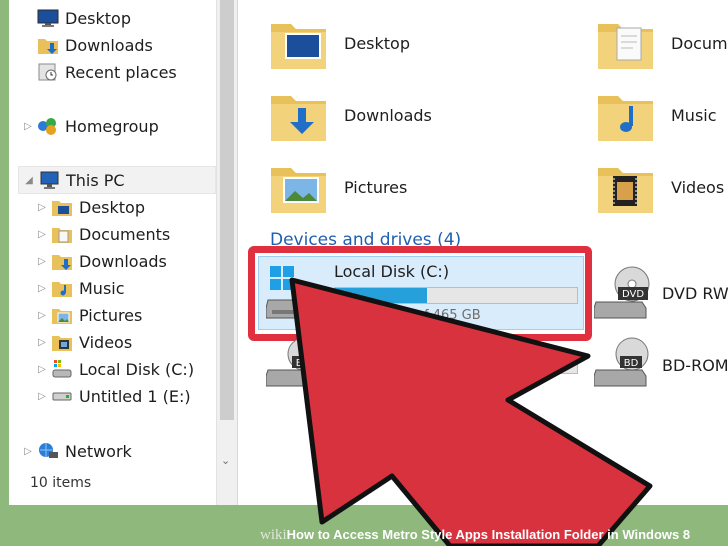 Image resolution: width=728 pixels, height=546 pixels. What do you see at coordinates (112, 126) in the screenshot?
I see `nav-label: Homegroup` at bounding box center [112, 126].